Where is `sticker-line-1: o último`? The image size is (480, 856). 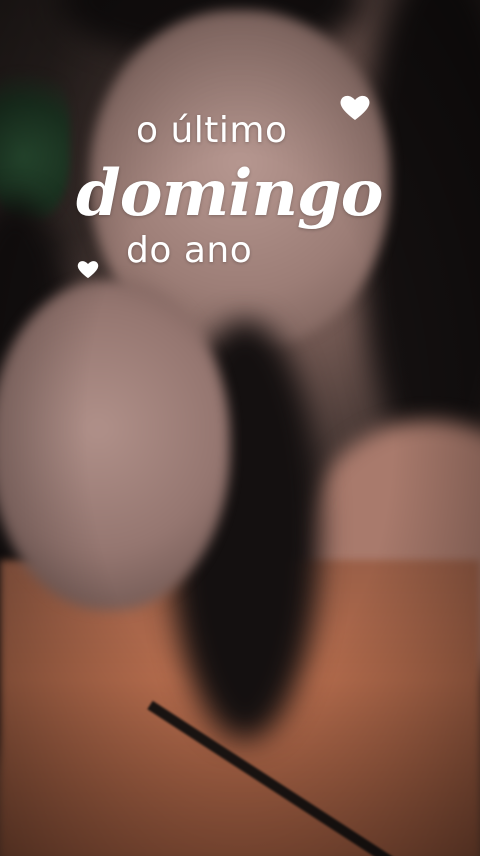 sticker-line-1: o último is located at coordinates (212, 130).